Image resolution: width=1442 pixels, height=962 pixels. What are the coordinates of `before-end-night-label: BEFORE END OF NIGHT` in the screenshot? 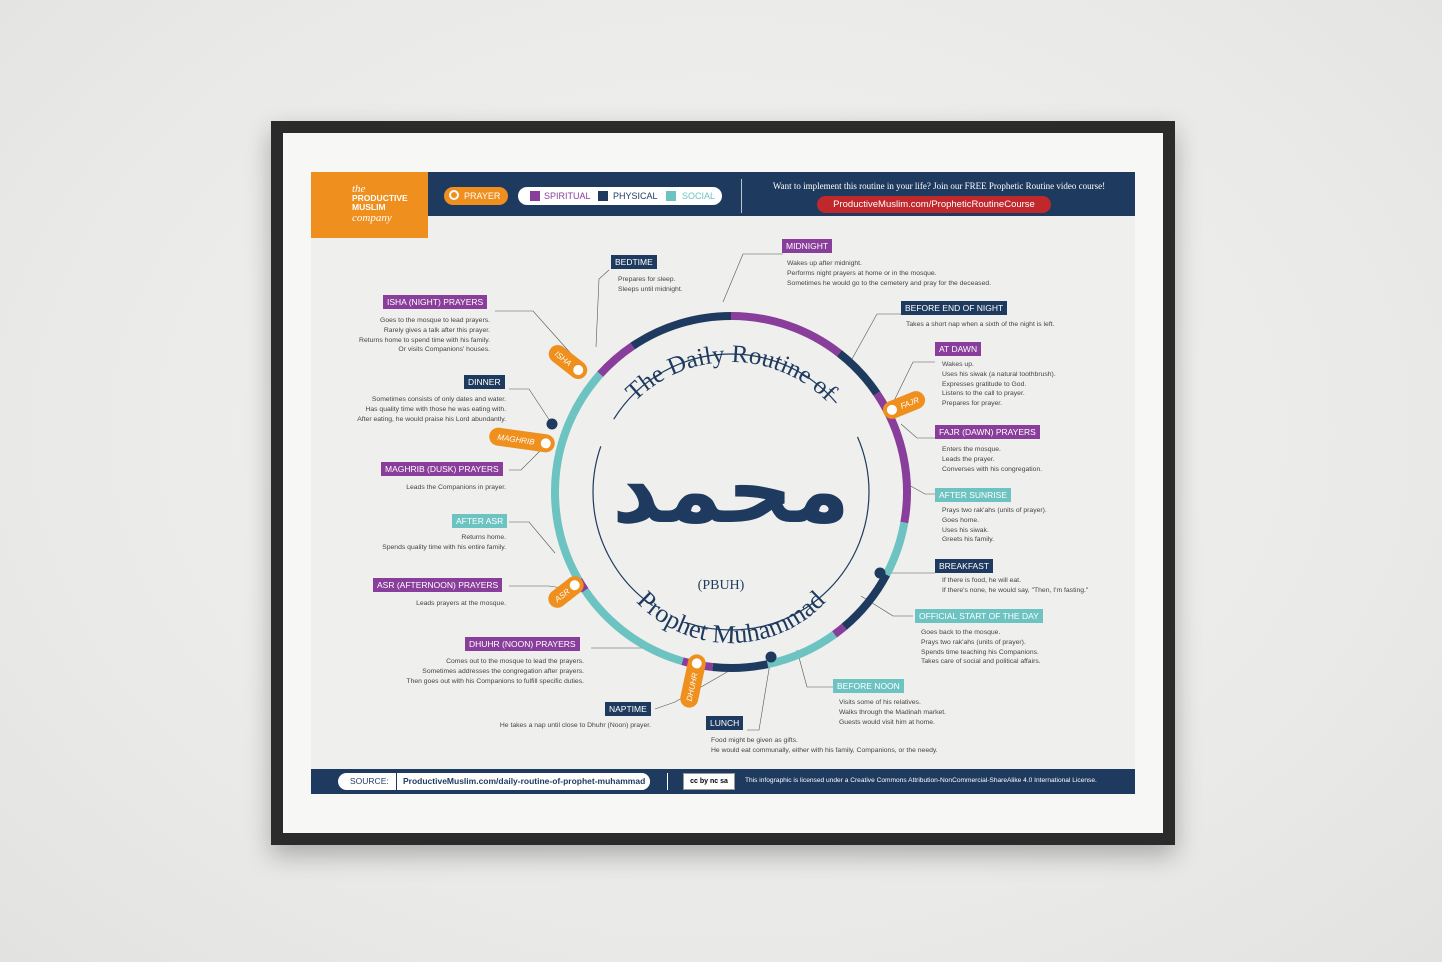 It's located at (954, 308).